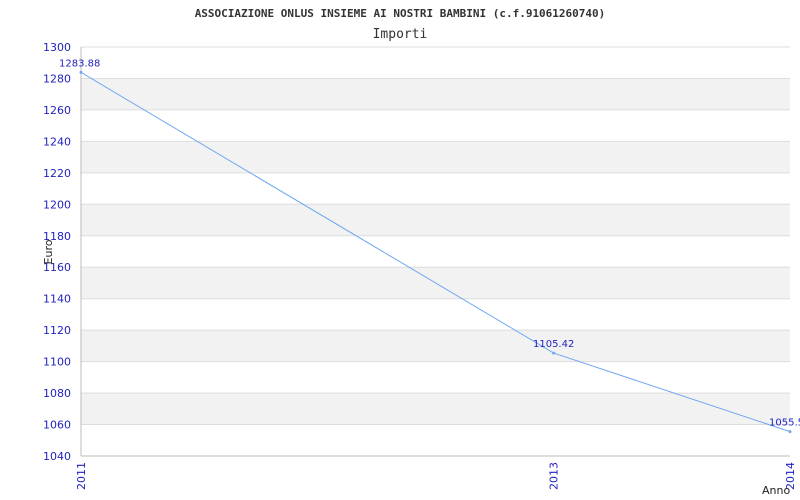  Describe the element at coordinates (57, 110) in the screenshot. I see `y-tick-label: 1260` at that location.